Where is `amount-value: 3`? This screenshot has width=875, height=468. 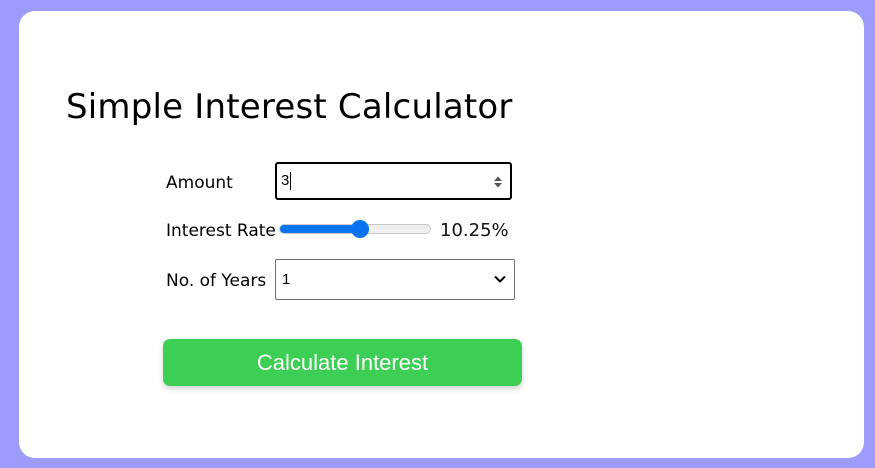
amount-value: 3 is located at coordinates (286, 181).